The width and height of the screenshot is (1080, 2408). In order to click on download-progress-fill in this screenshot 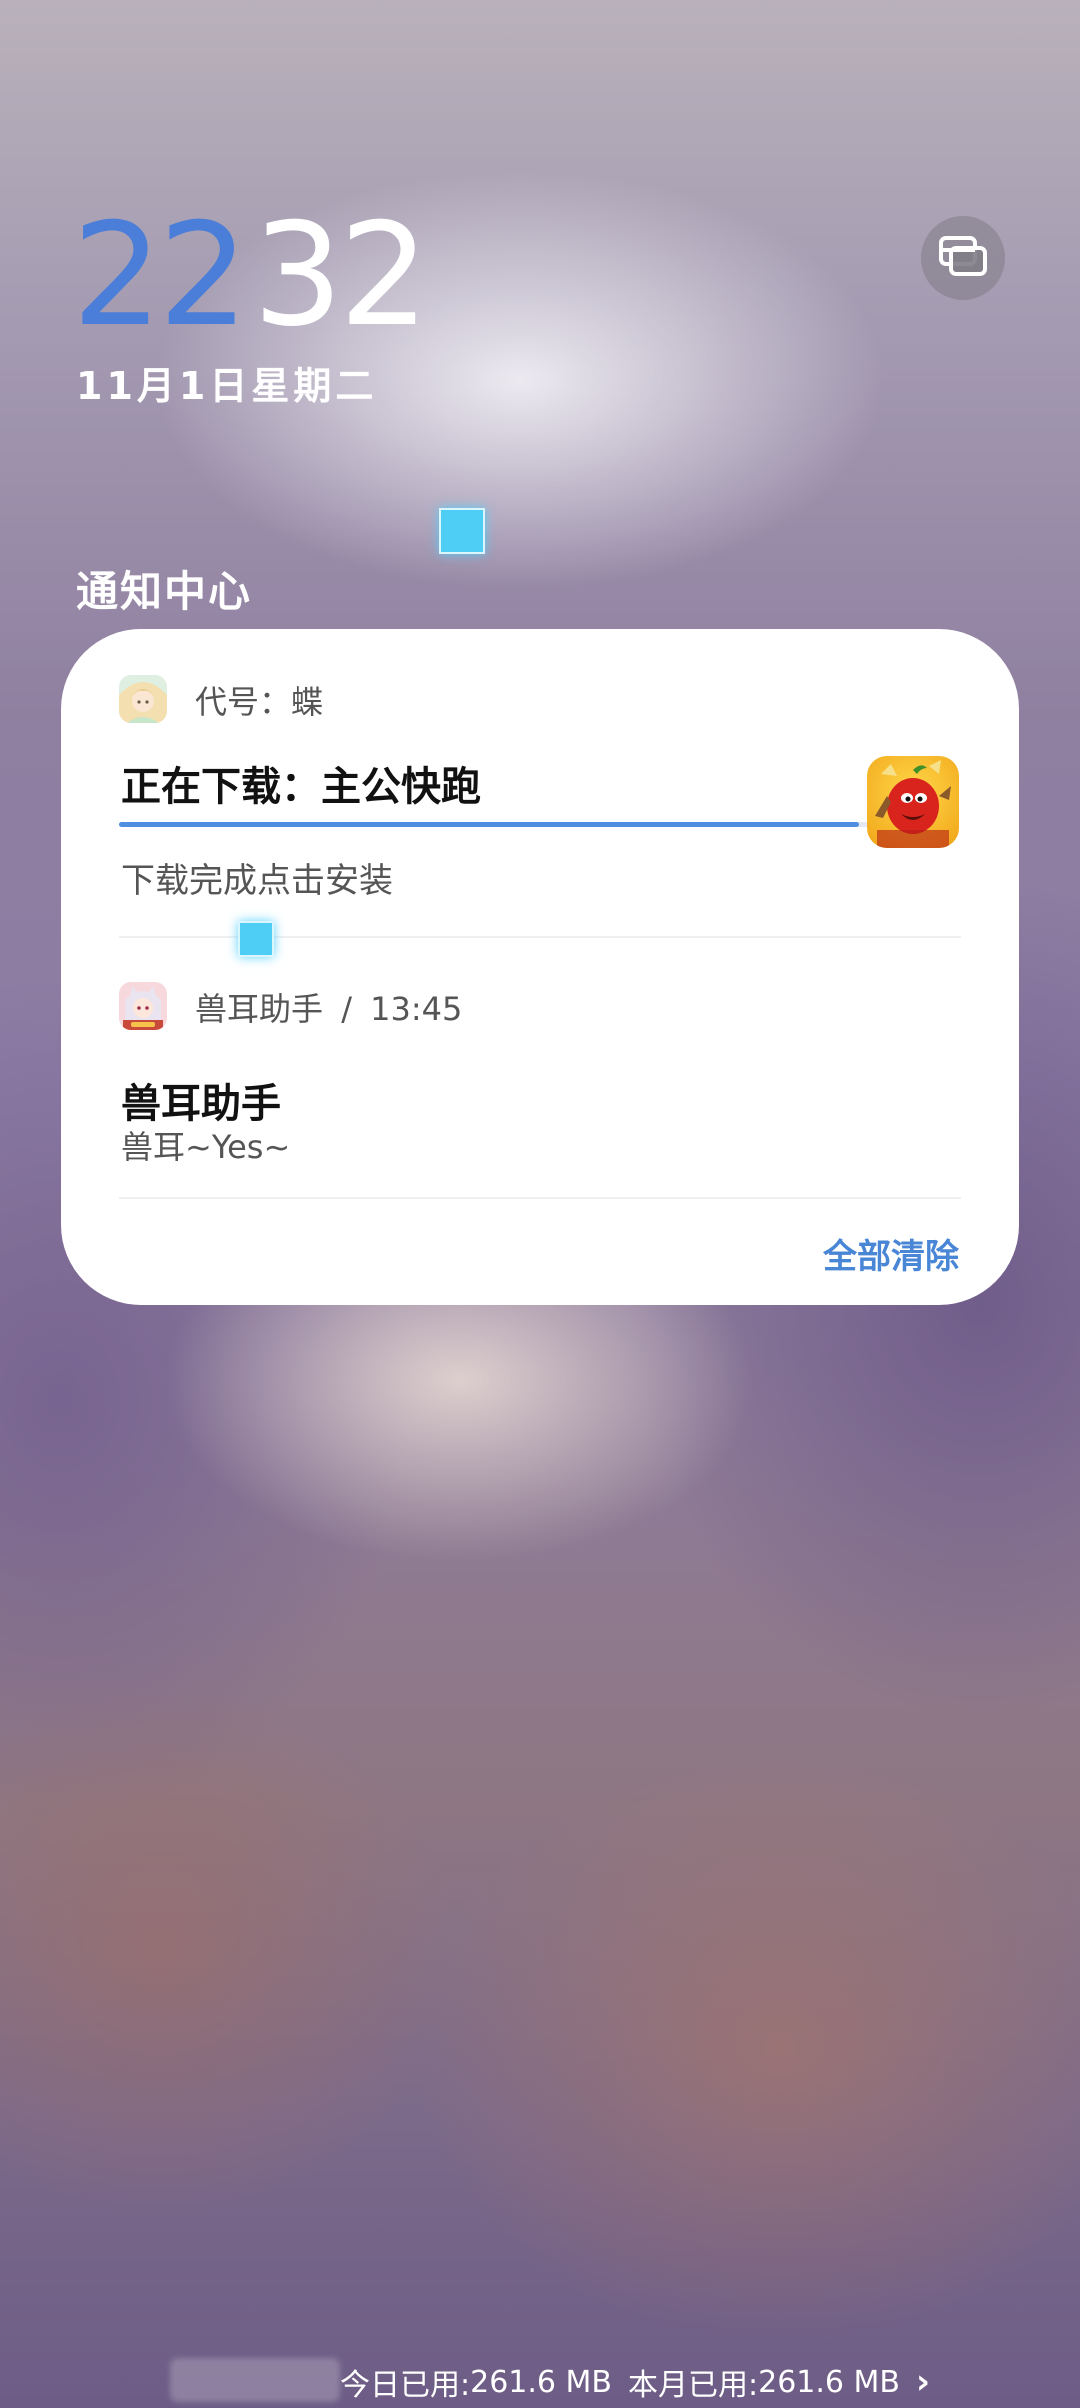, I will do `click(489, 824)`.